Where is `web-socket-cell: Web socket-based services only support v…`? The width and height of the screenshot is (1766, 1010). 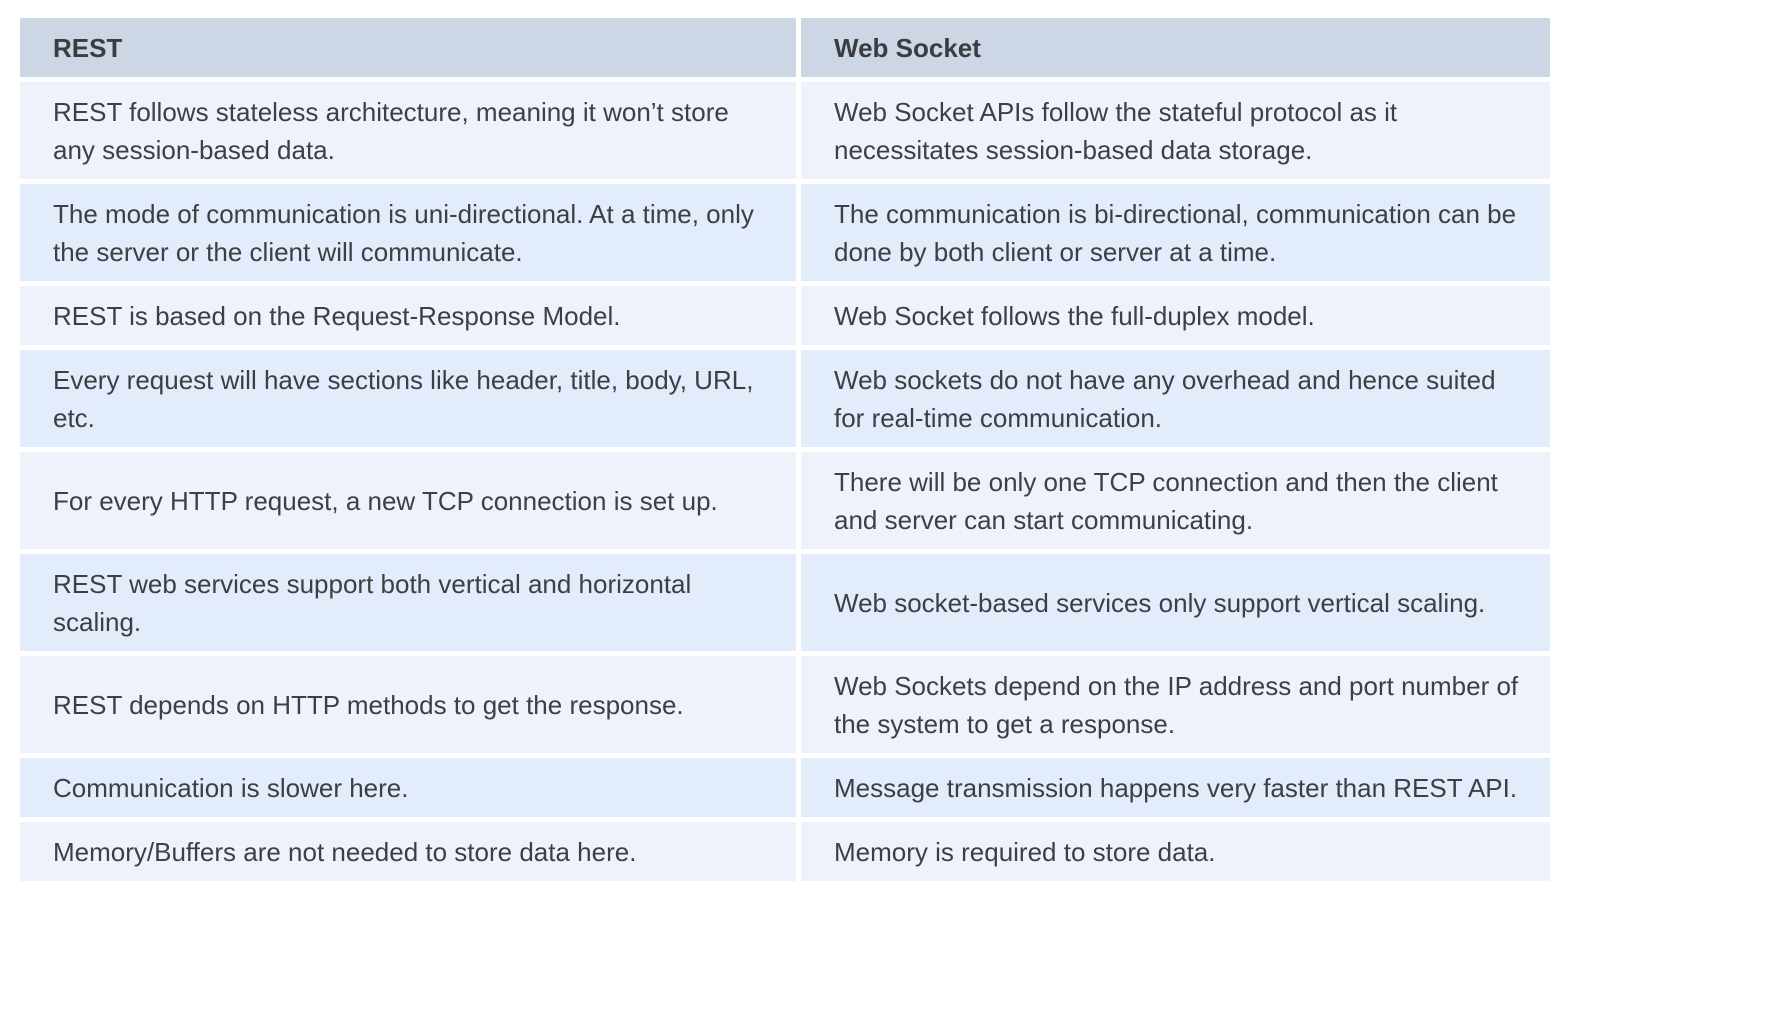 web-socket-cell: Web socket-based services only support v… is located at coordinates (1175, 602).